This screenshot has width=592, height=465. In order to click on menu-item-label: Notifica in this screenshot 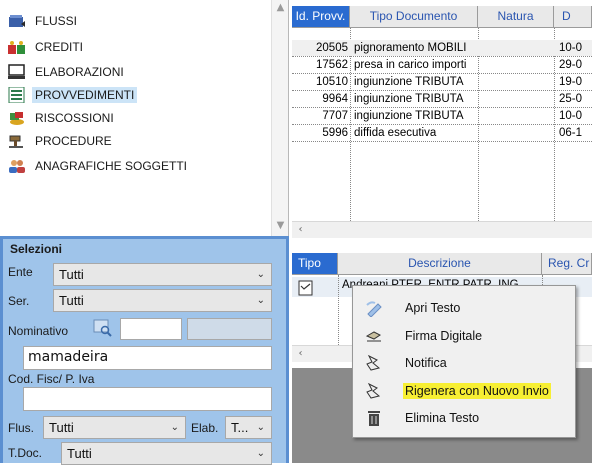, I will do `click(426, 363)`.